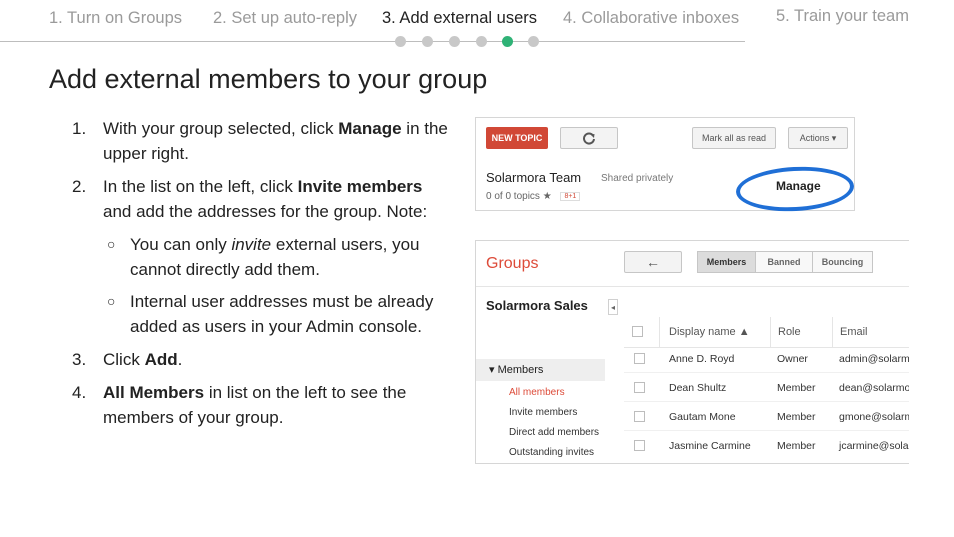 This screenshot has width=954, height=537. What do you see at coordinates (200, 186) in the screenshot?
I see `instruction-text: In the list on the left, click` at bounding box center [200, 186].